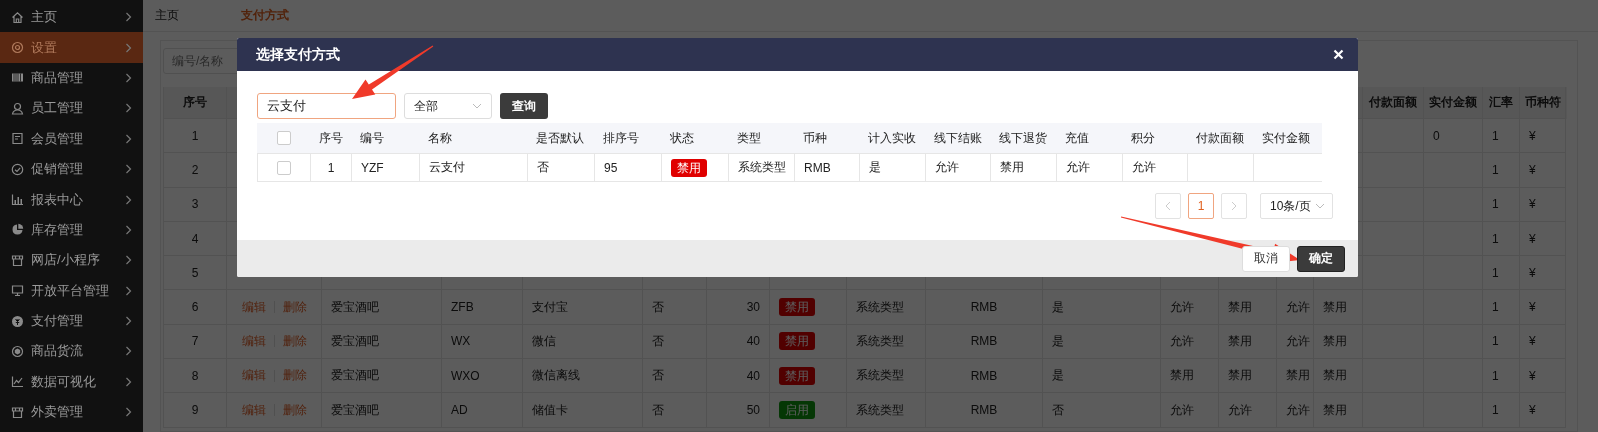 The height and width of the screenshot is (432, 1598). What do you see at coordinates (749, 138) in the screenshot?
I see `column-header: 类型` at bounding box center [749, 138].